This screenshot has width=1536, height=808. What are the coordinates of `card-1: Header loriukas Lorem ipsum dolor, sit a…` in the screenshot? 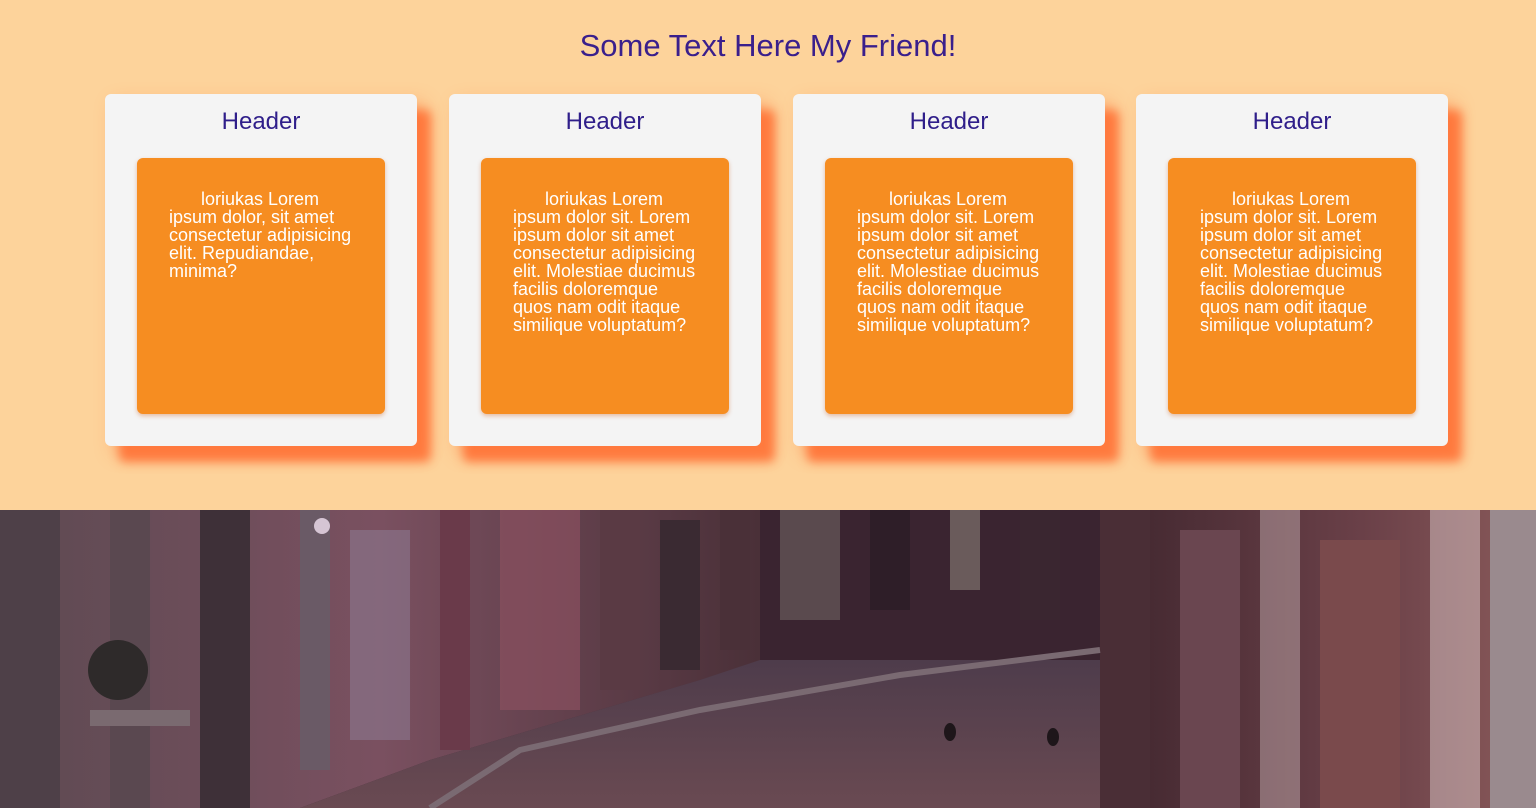 It's located at (261, 270).